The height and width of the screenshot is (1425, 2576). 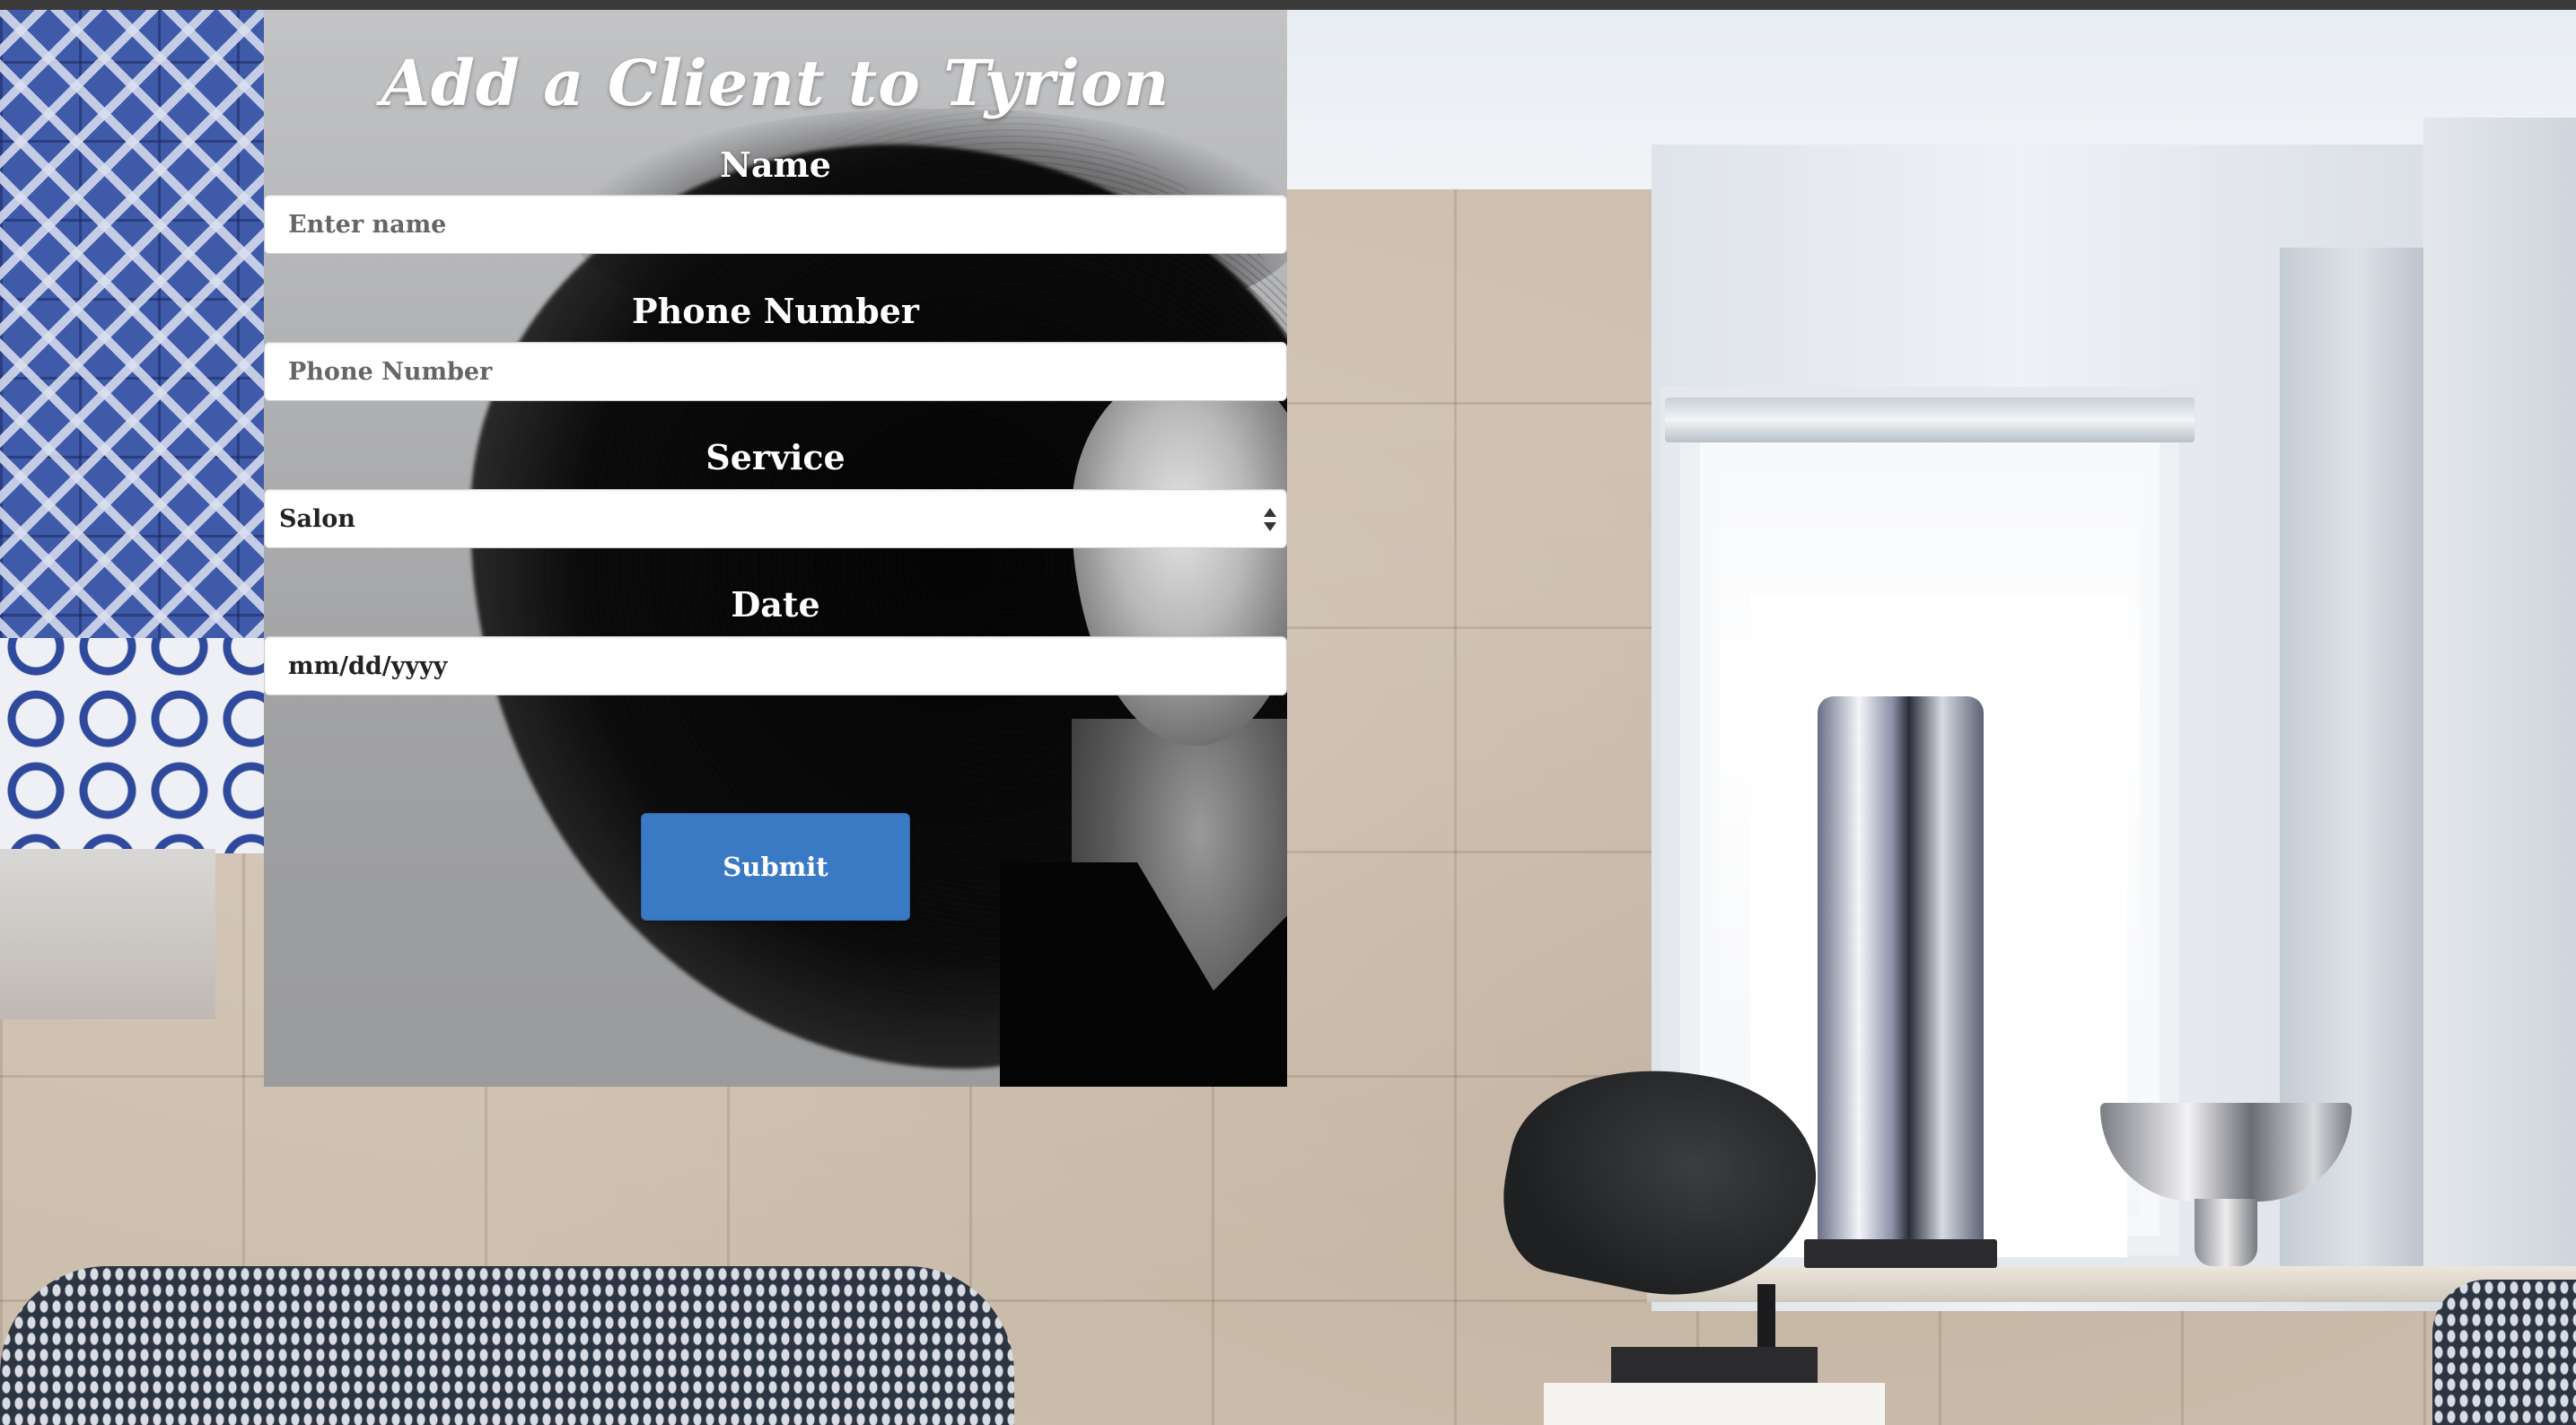 What do you see at coordinates (2226, 1232) in the screenshot?
I see `bowl-stem` at bounding box center [2226, 1232].